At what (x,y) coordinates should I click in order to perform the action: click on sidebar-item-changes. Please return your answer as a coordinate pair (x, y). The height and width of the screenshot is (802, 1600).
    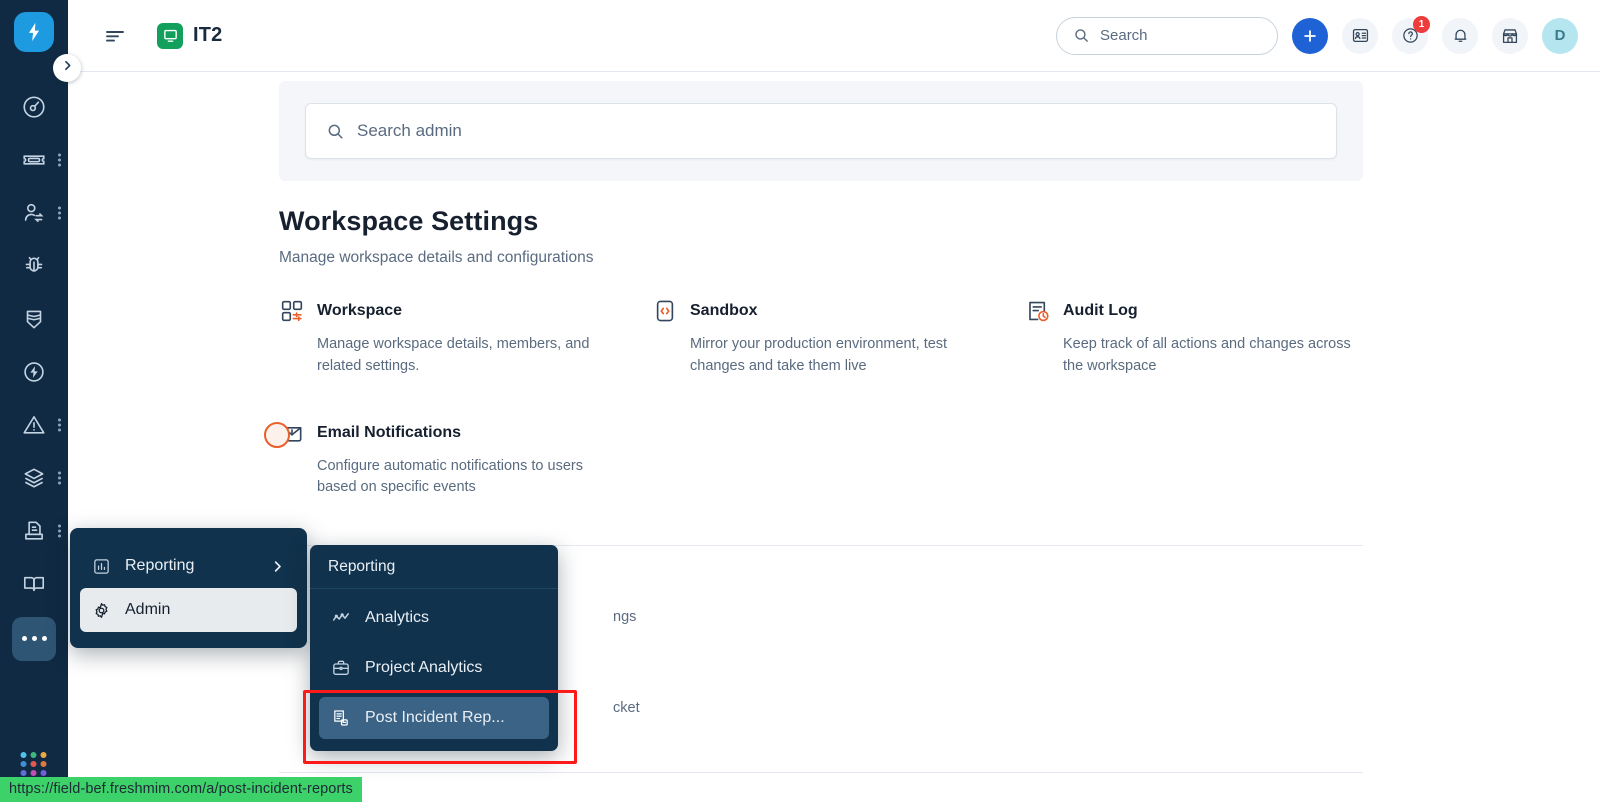
    Looking at the image, I should click on (34, 318).